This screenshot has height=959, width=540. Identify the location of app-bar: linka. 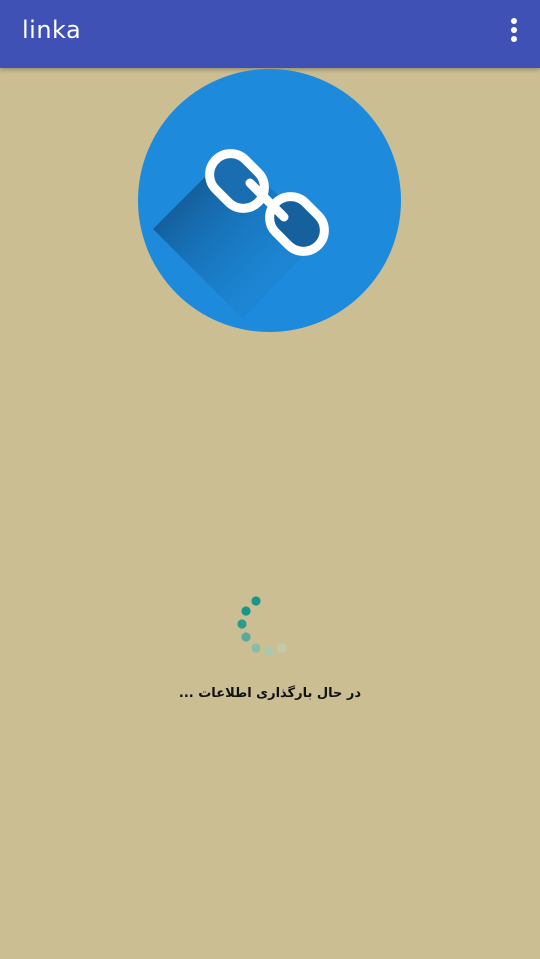
(270, 34).